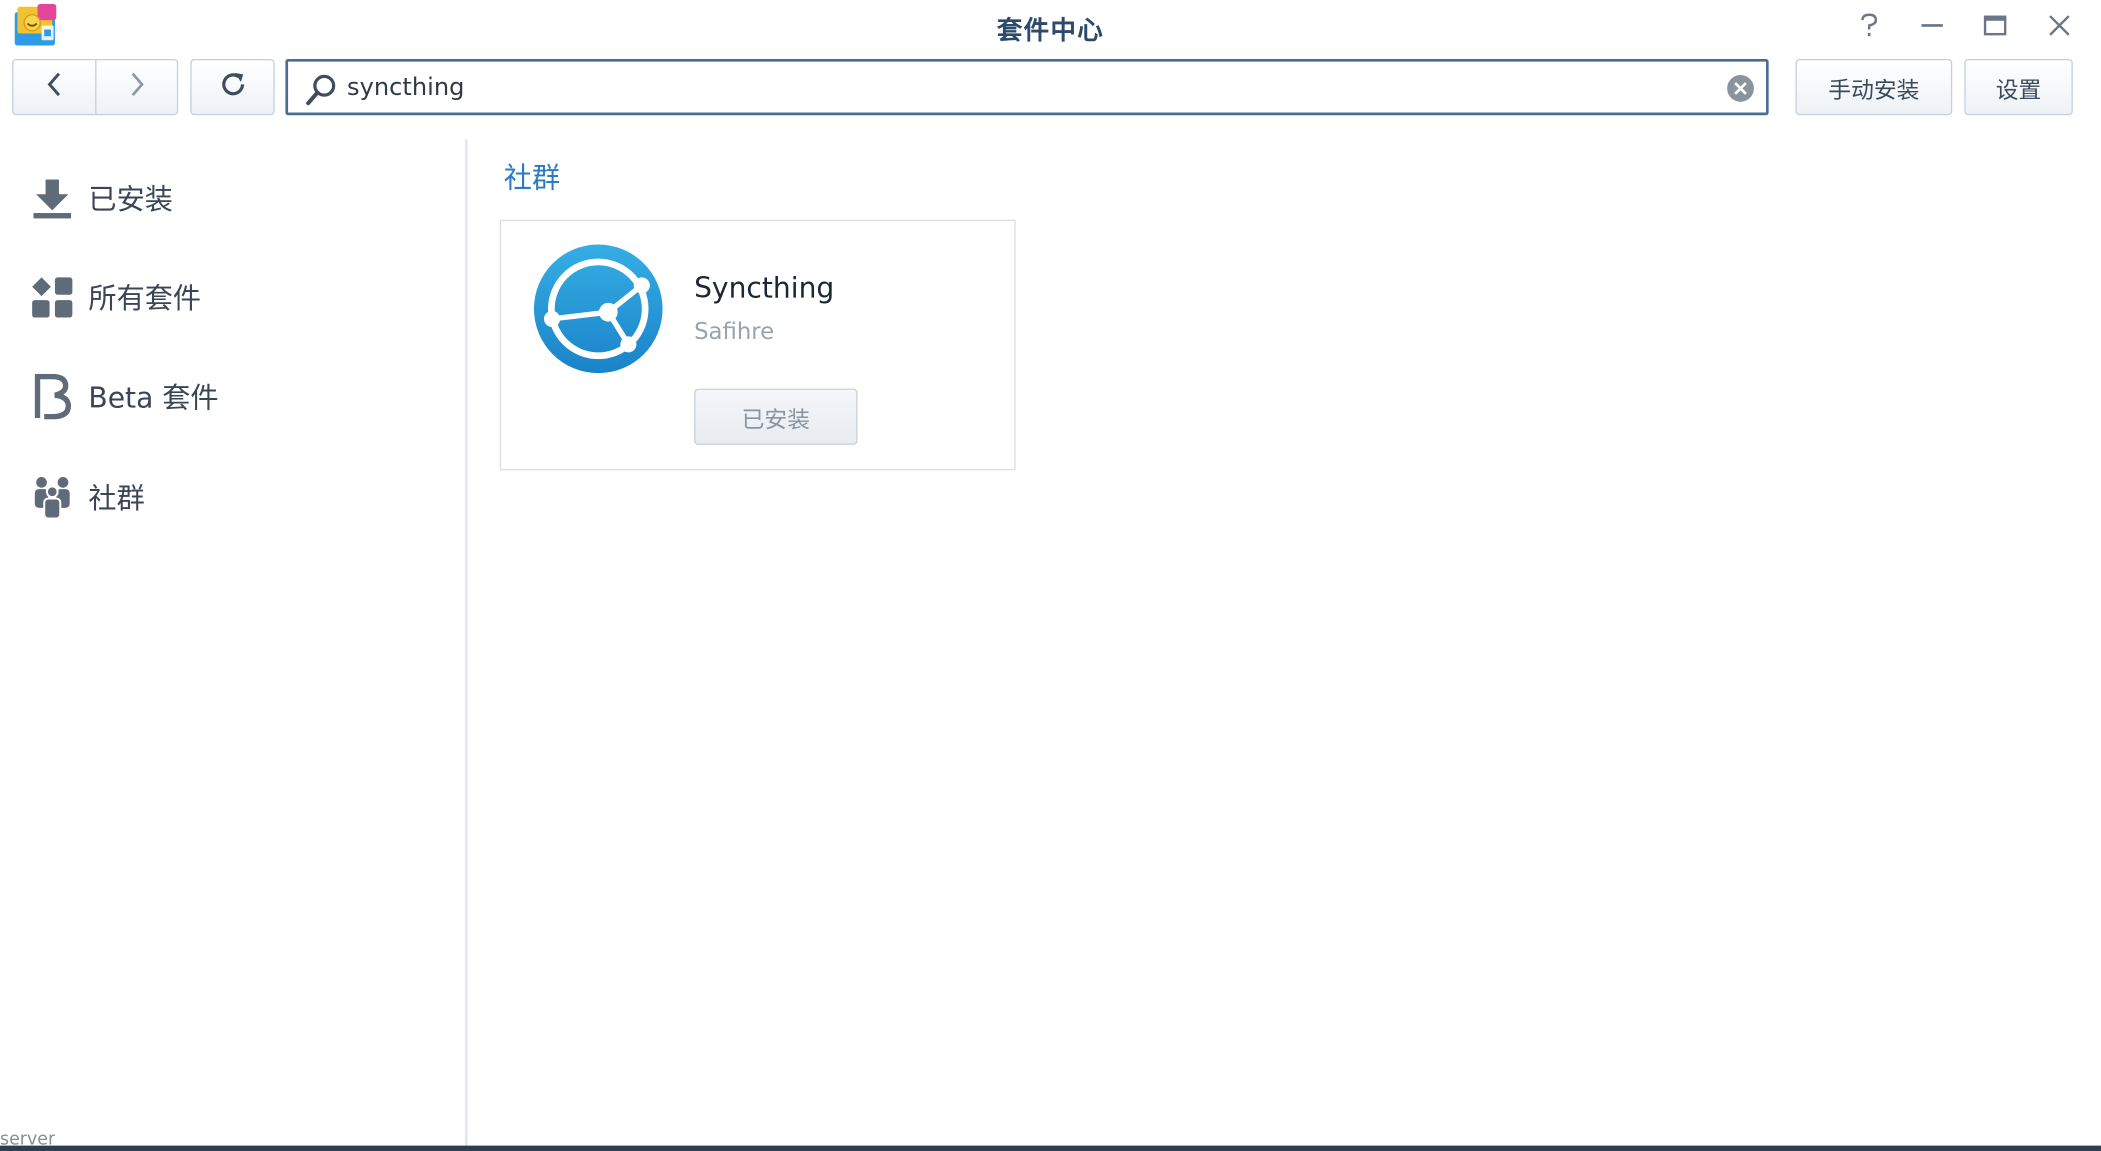 This screenshot has height=1151, width=2101. What do you see at coordinates (1050, 1148) in the screenshot?
I see `footer-bar` at bounding box center [1050, 1148].